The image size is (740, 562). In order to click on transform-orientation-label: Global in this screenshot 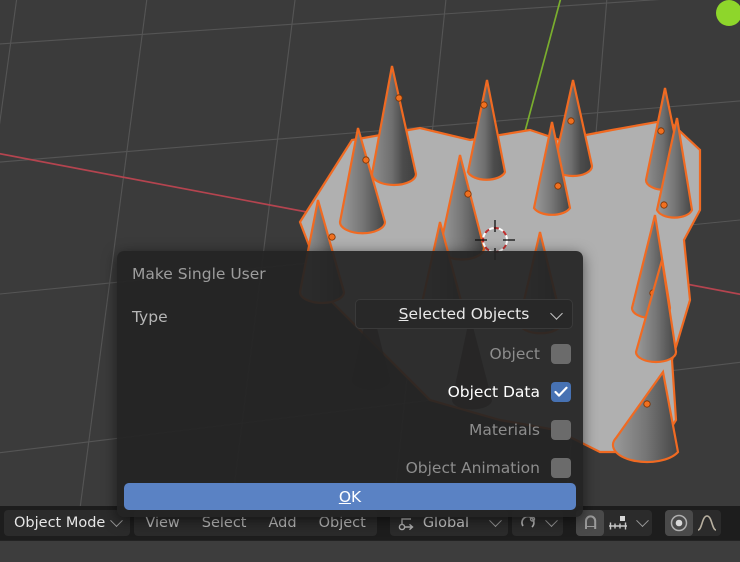, I will do `click(446, 523)`.